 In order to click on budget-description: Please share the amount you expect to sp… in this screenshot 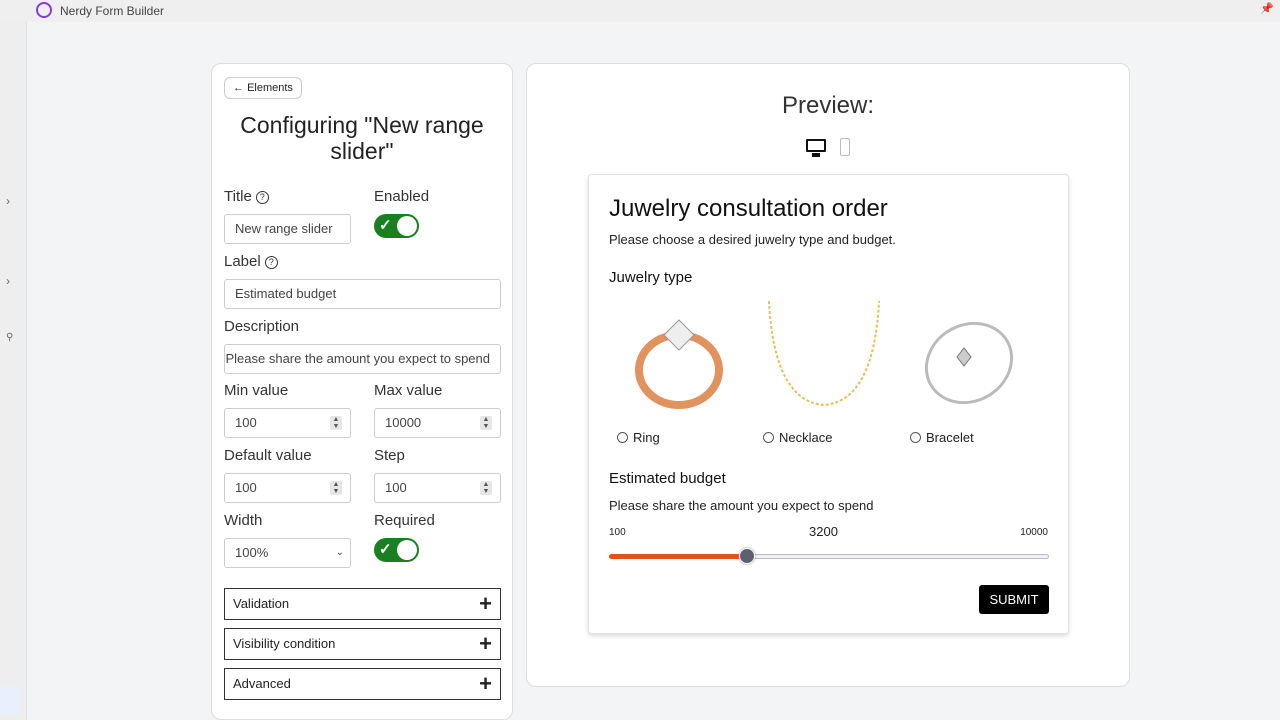, I will do `click(741, 505)`.